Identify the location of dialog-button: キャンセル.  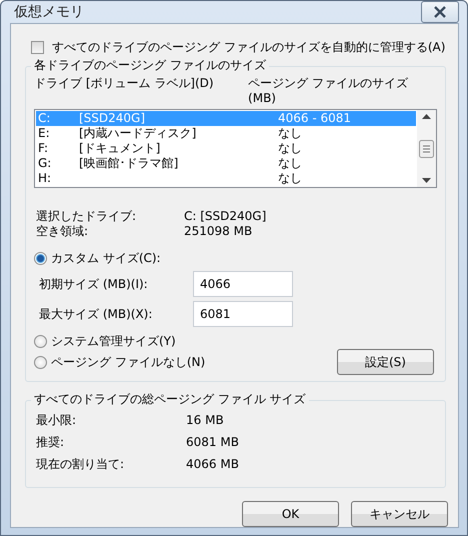
(399, 514).